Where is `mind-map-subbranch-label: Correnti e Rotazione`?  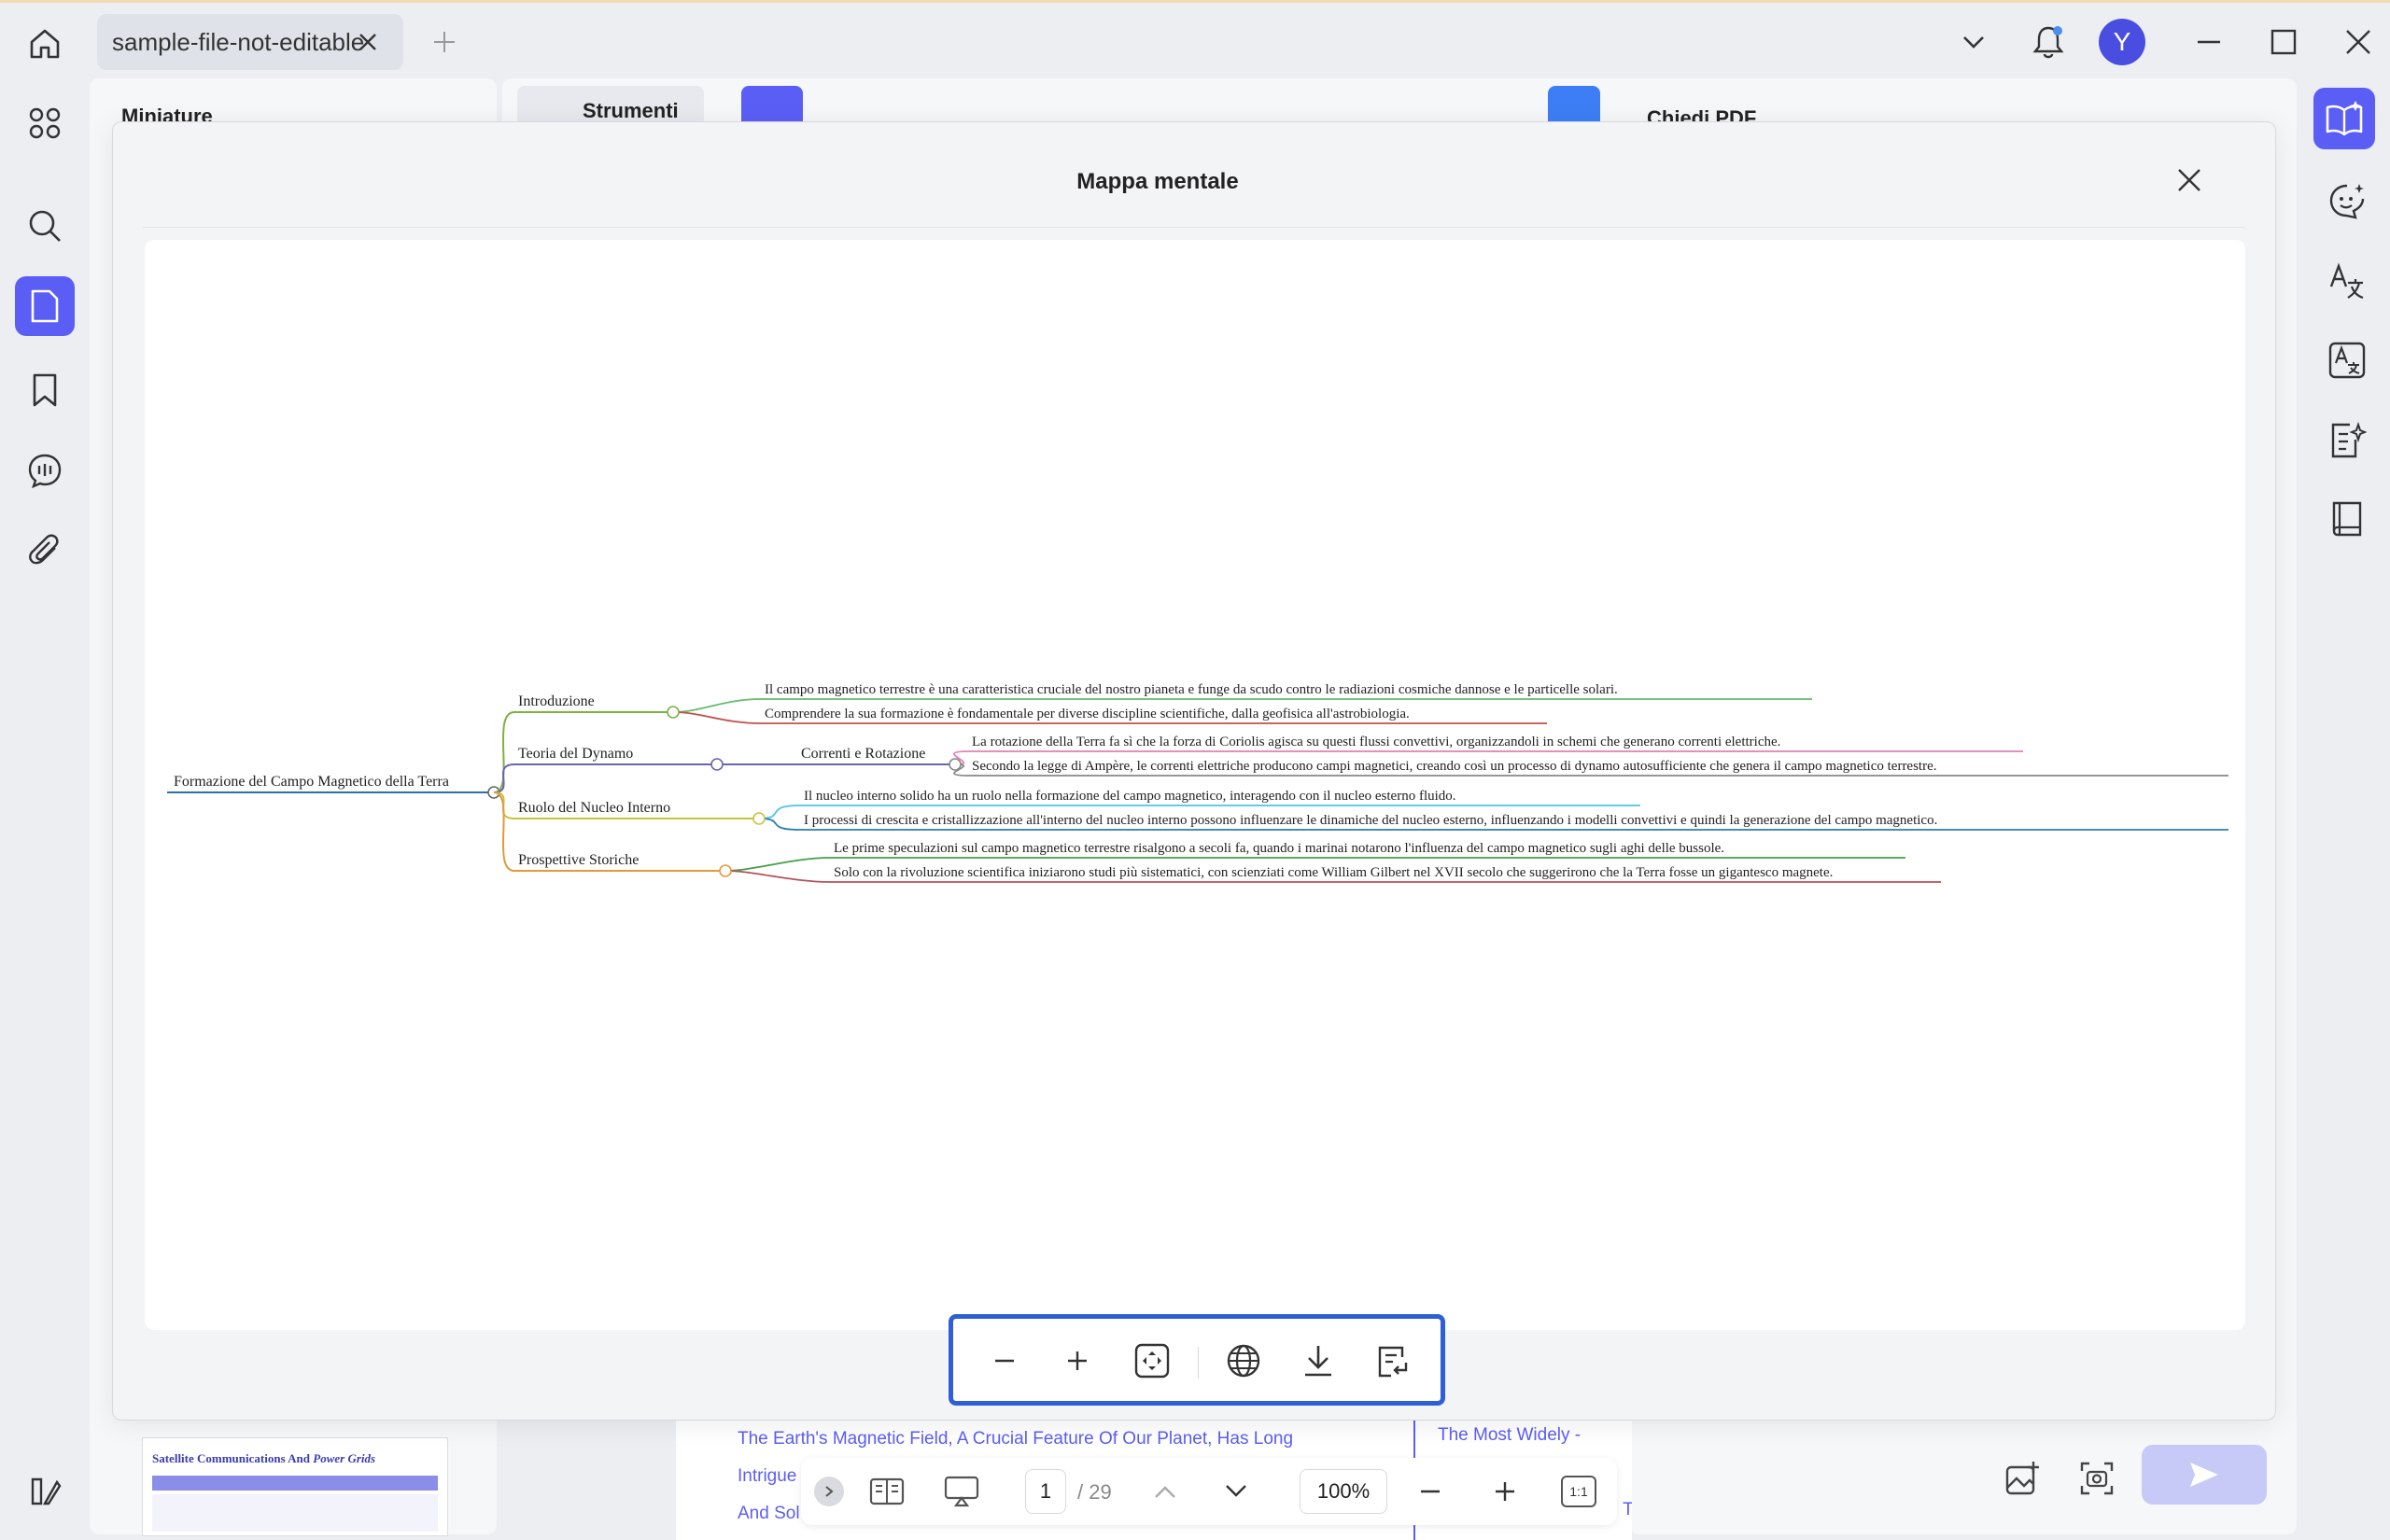
mind-map-subbranch-label: Correnti e Rotazione is located at coordinates (863, 754).